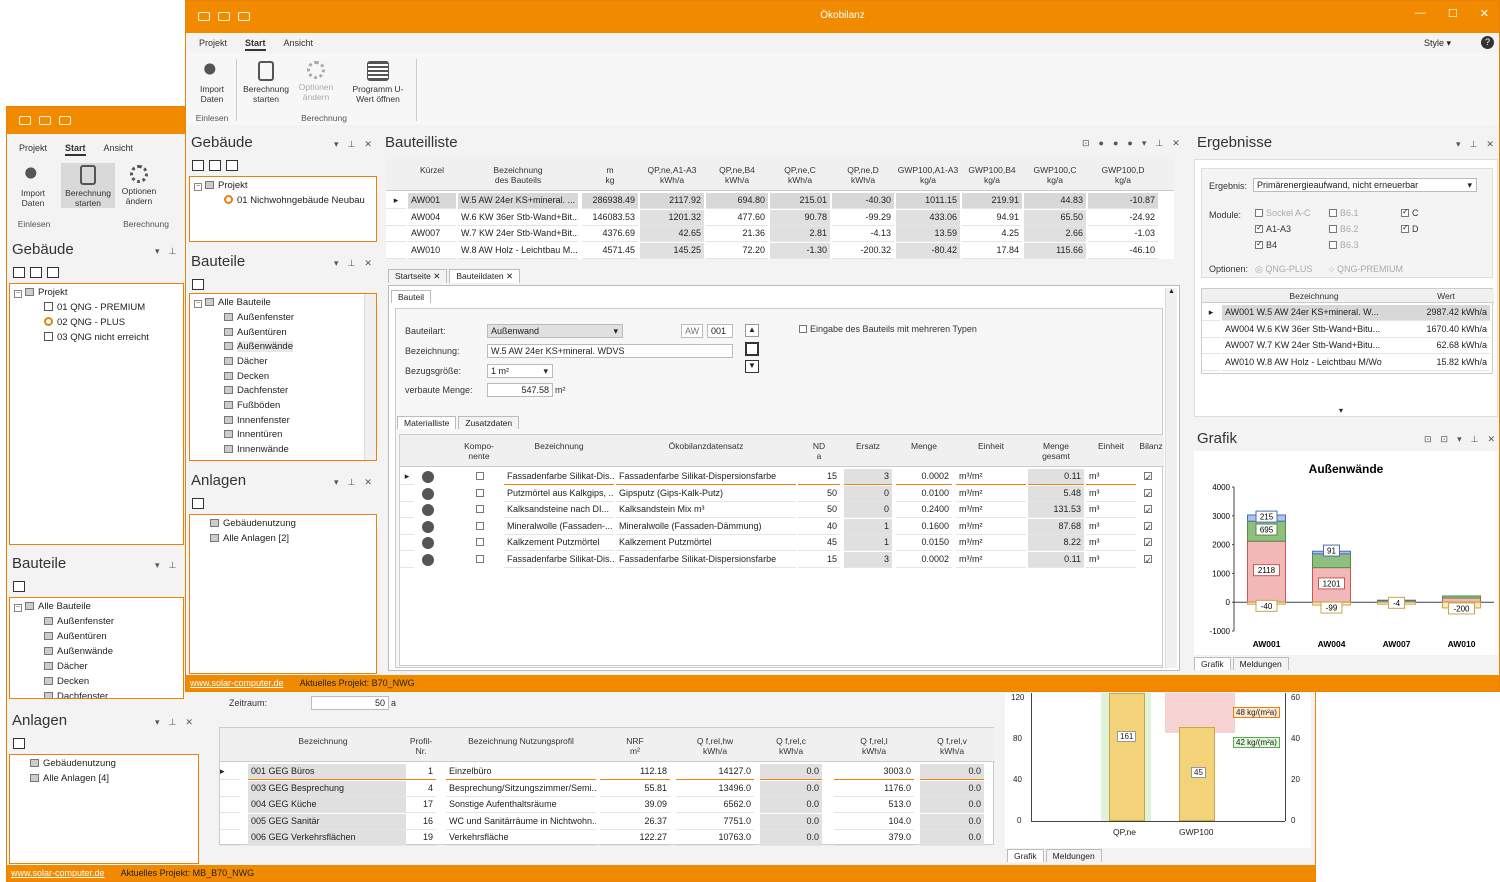  Describe the element at coordinates (1344, 229) in the screenshot. I see `module-checkbox: B6.2` at that location.